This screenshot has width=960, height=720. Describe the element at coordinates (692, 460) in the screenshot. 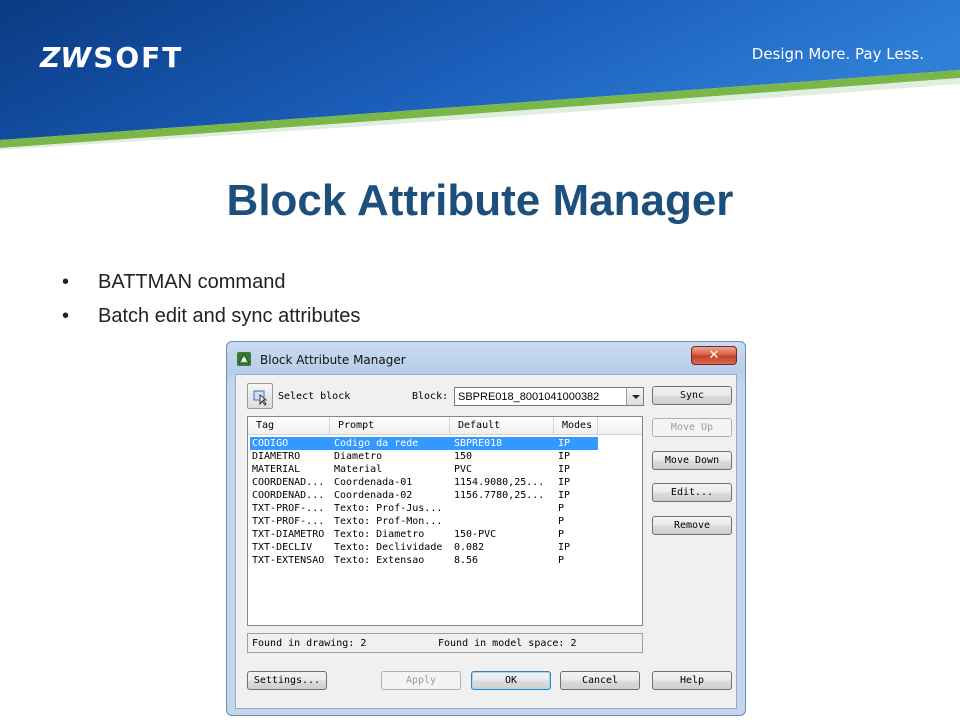

I see `move-down-button: Move Down` at that location.